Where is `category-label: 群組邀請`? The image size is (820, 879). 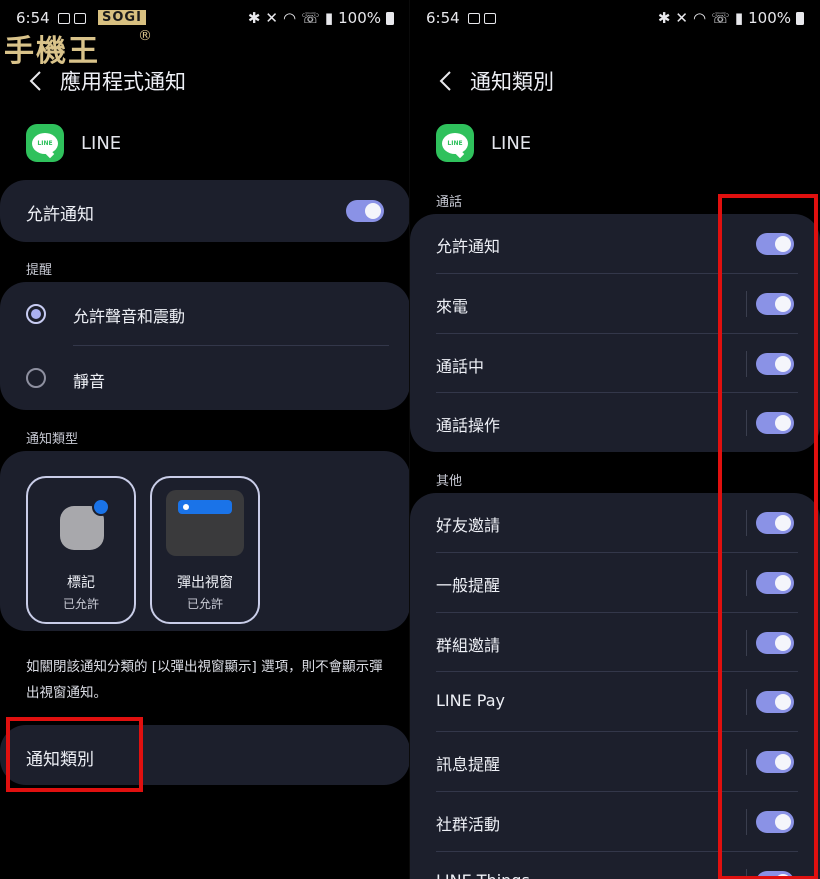 category-label: 群組邀請 is located at coordinates (468, 645).